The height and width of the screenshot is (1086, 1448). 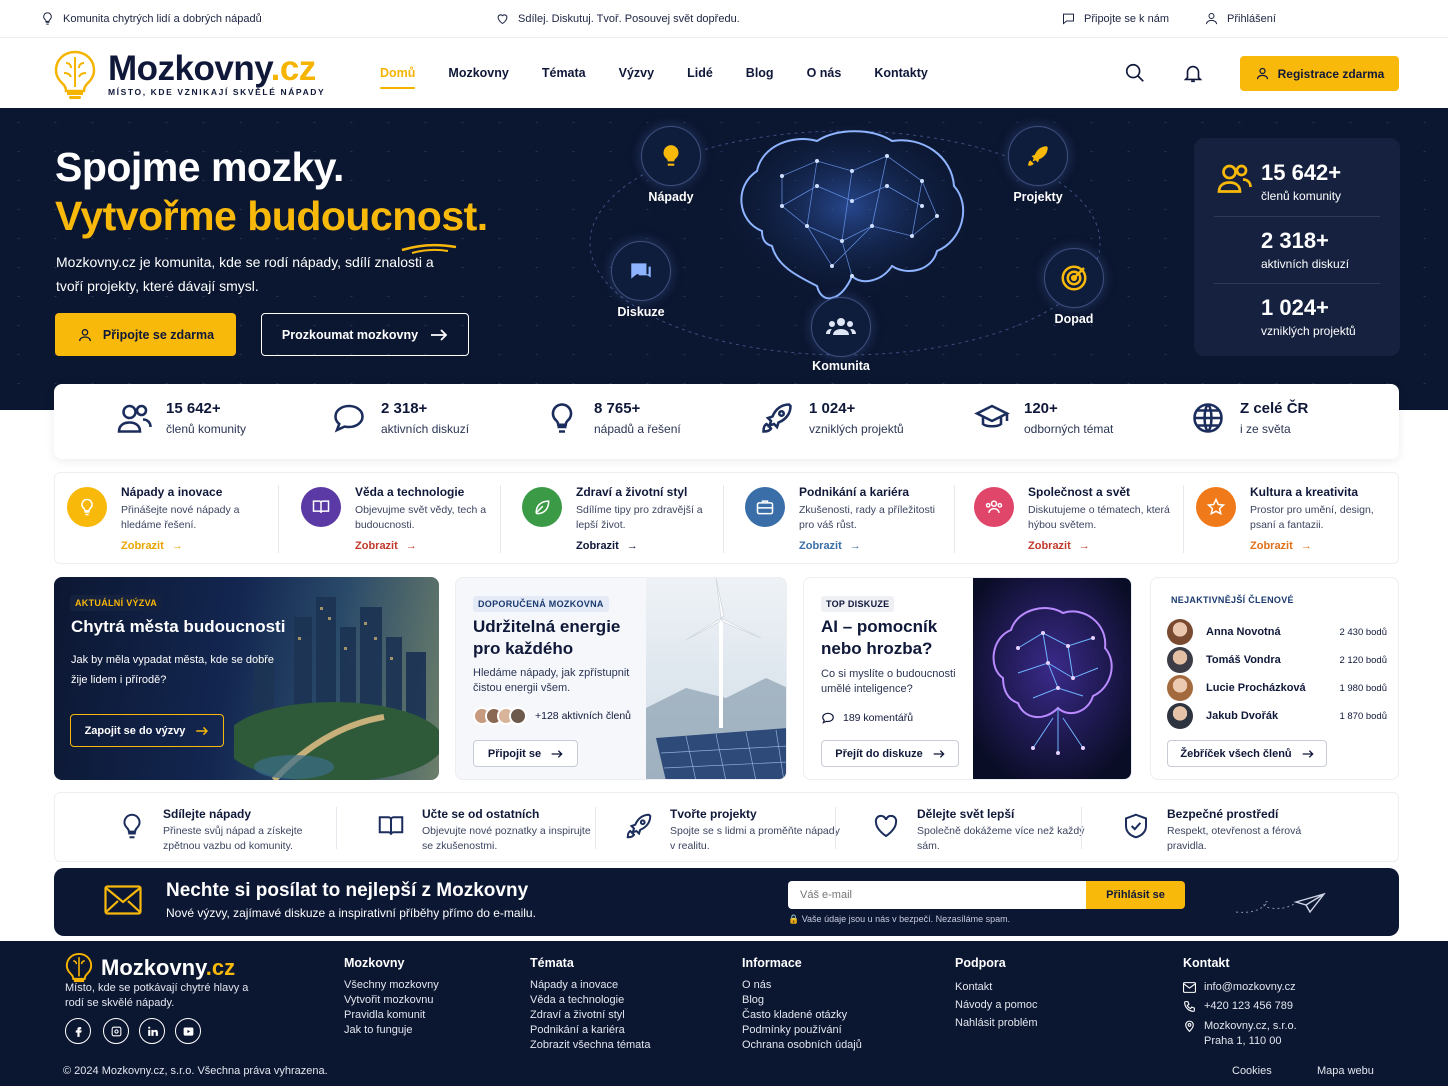 I want to click on register-button: Registrace zdarma, so click(x=1319, y=73).